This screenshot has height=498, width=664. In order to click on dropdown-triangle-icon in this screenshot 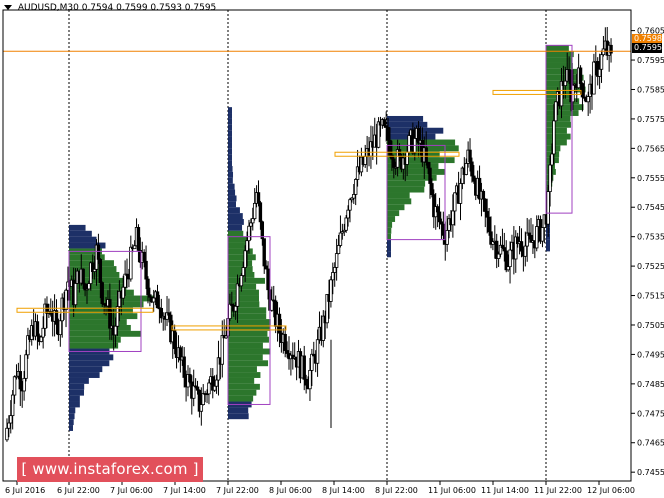, I will do `click(8, 7)`.